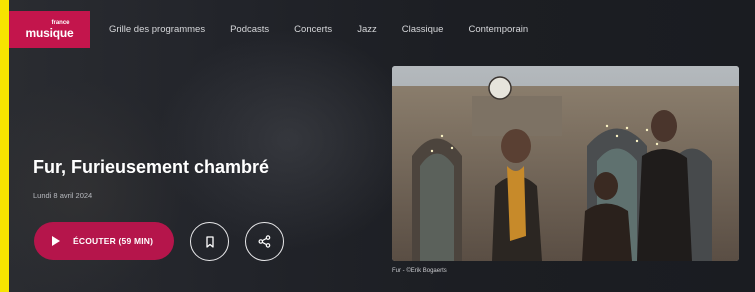 This screenshot has width=755, height=292. What do you see at coordinates (157, 29) in the screenshot?
I see `nav-link-grille: Grille des programmes` at bounding box center [157, 29].